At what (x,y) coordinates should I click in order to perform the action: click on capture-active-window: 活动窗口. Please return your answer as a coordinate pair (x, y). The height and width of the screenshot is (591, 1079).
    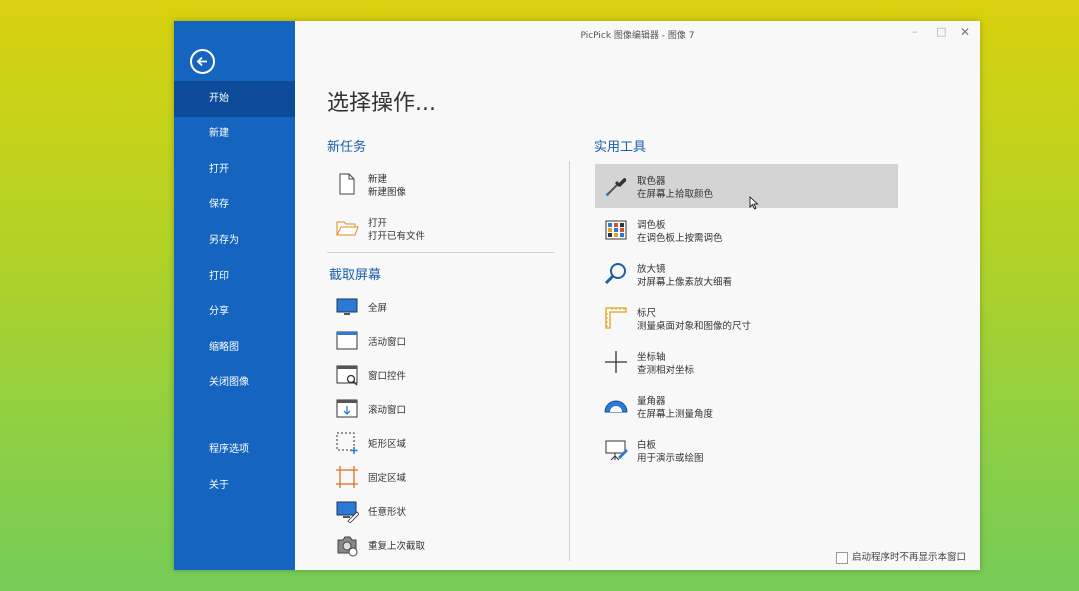
    Looking at the image, I should click on (429, 341).